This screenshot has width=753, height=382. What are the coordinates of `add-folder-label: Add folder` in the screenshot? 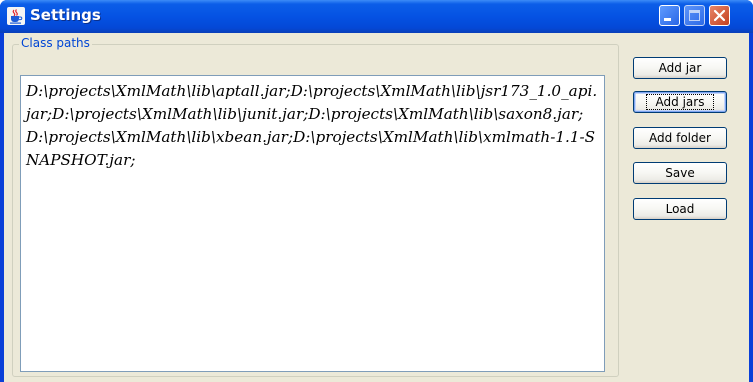 It's located at (680, 138).